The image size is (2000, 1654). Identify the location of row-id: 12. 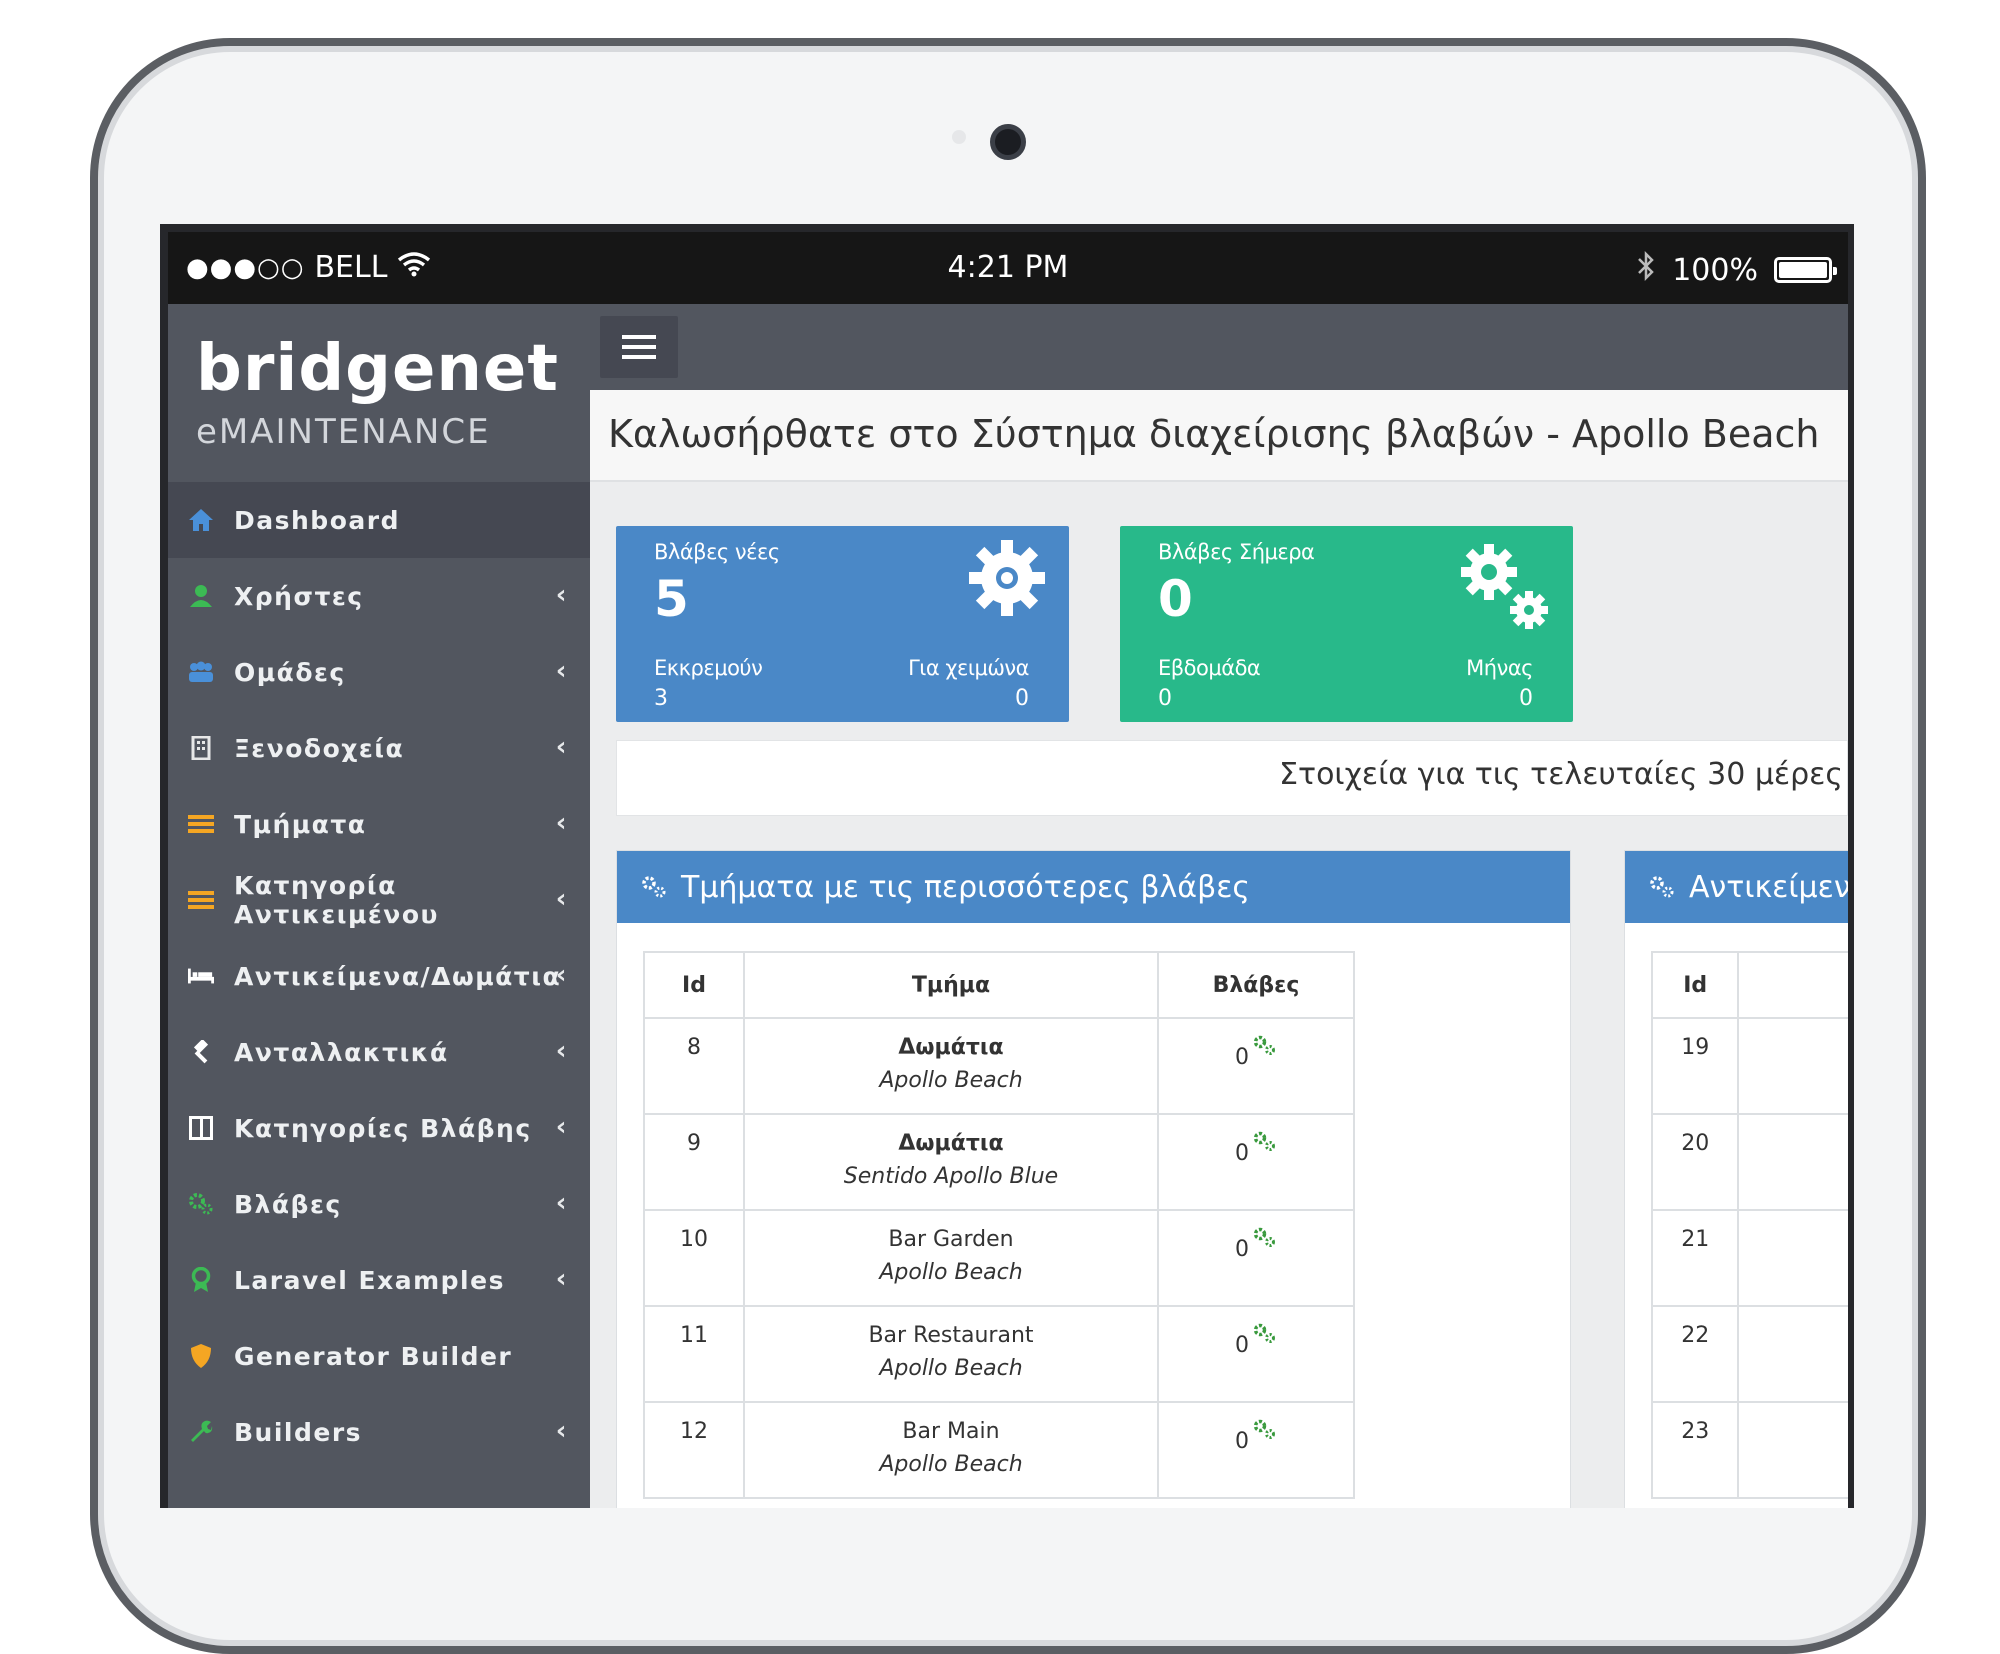
(694, 1450).